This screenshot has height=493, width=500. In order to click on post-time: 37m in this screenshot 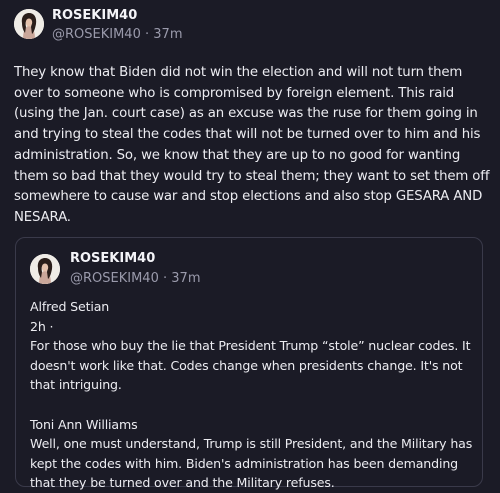, I will do `click(167, 34)`.